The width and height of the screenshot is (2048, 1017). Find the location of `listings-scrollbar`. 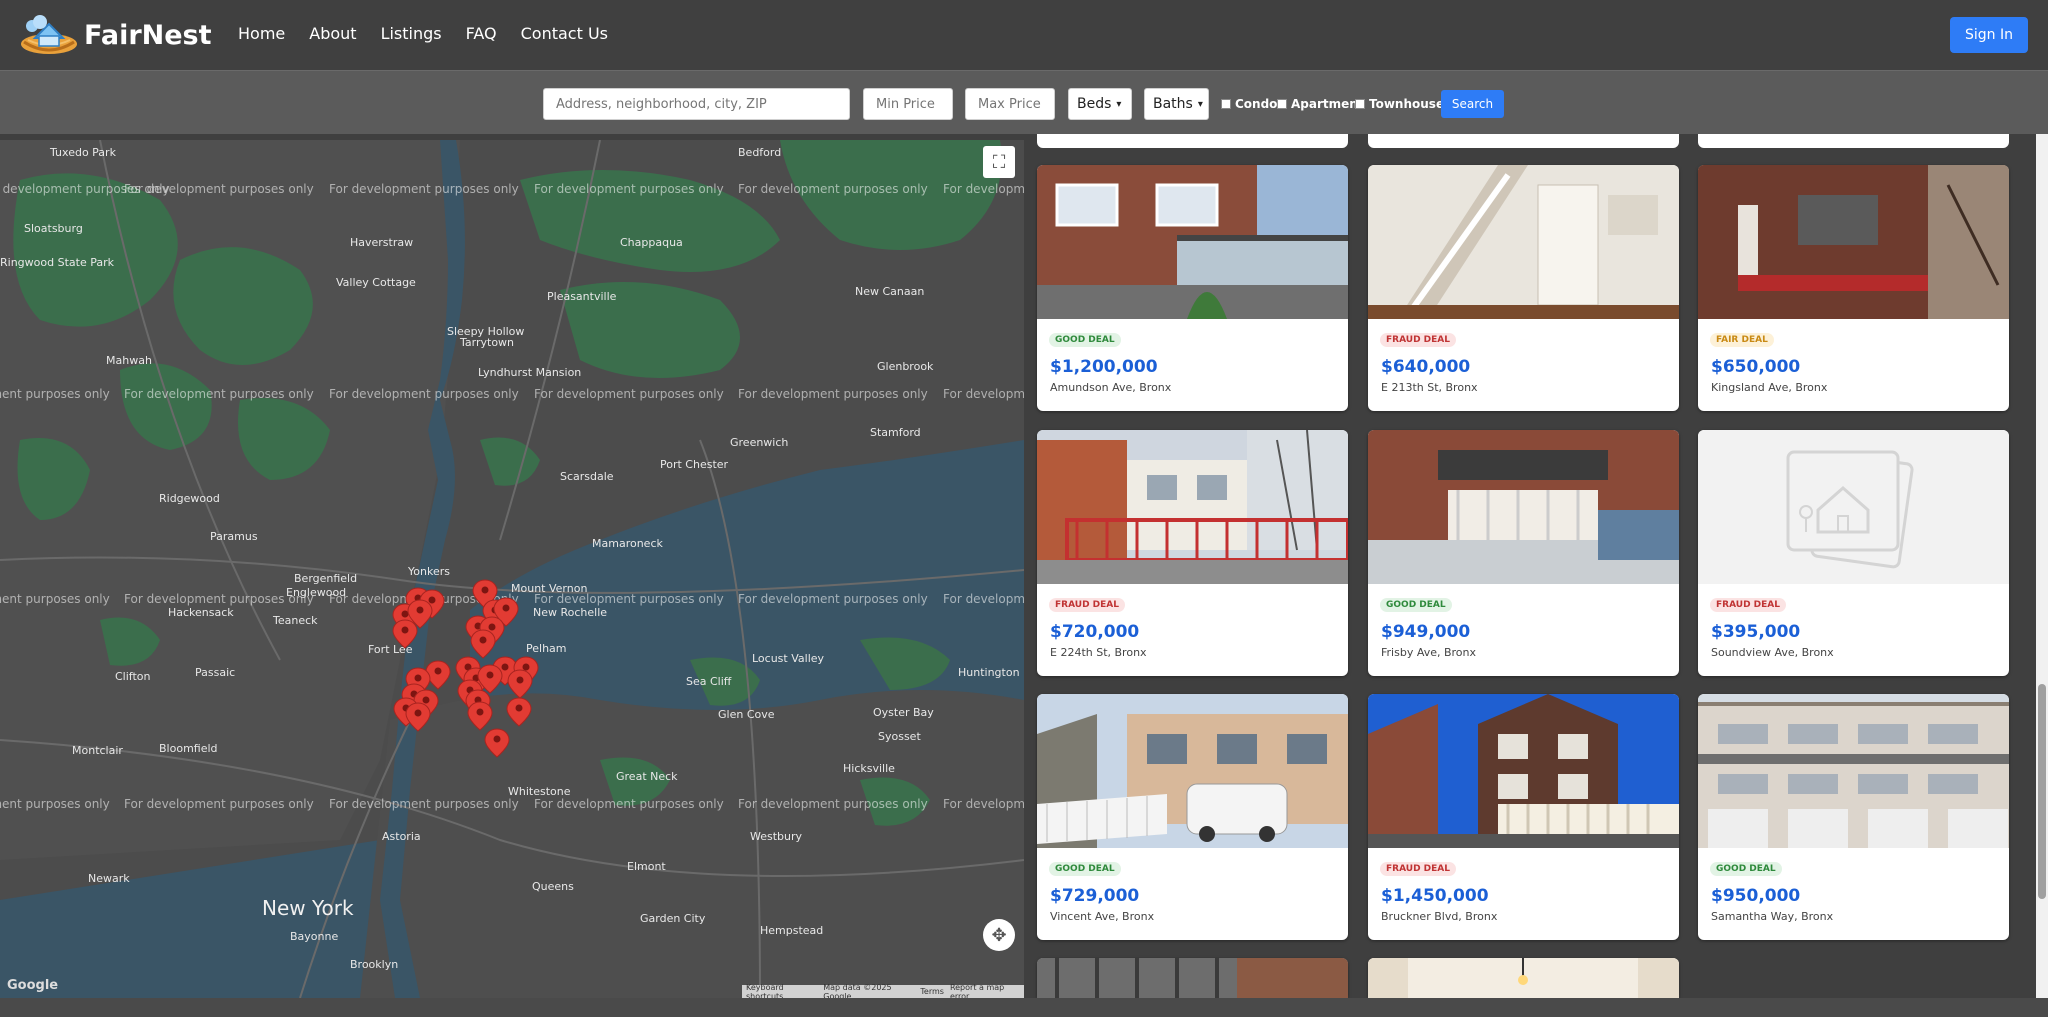

listings-scrollbar is located at coordinates (2042, 566).